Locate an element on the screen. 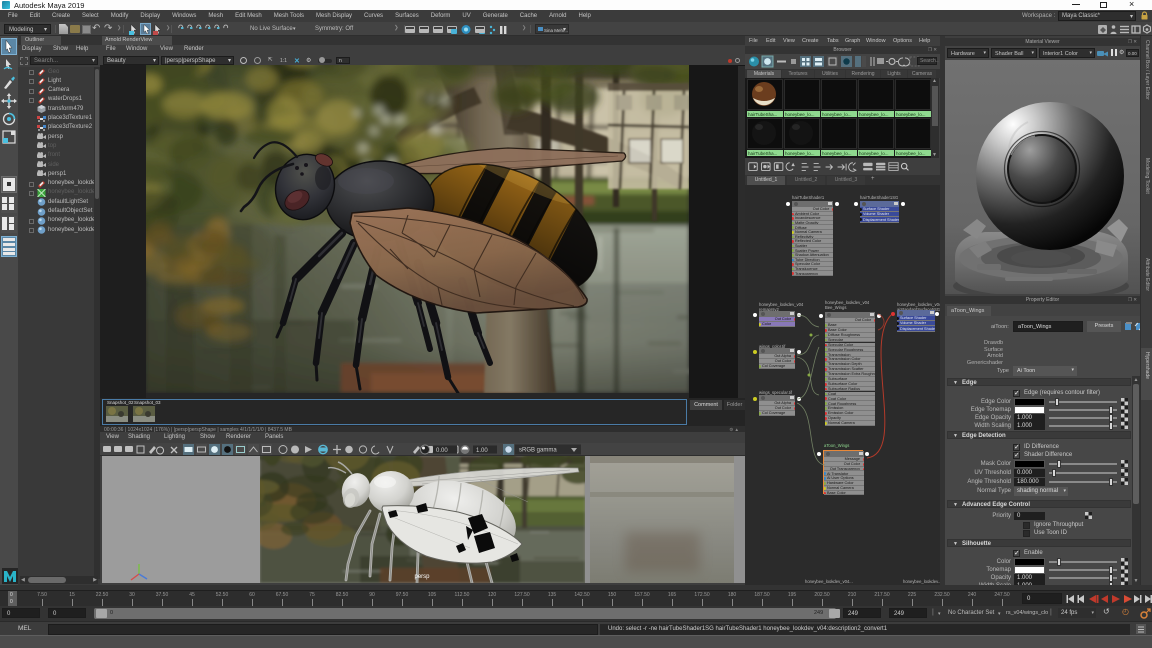 The width and height of the screenshot is (1152, 648). svg-text: 1.00 is located at coordinates (482, 451).